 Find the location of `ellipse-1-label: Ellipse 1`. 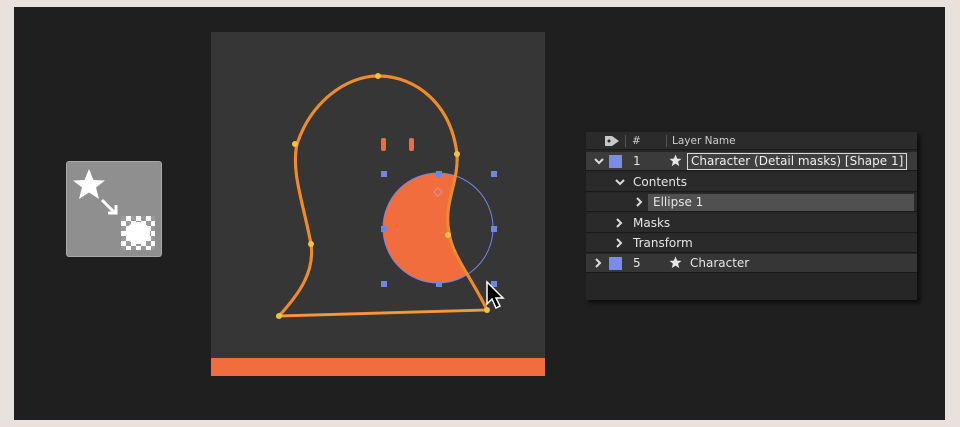

ellipse-1-label: Ellipse 1 is located at coordinates (781, 202).